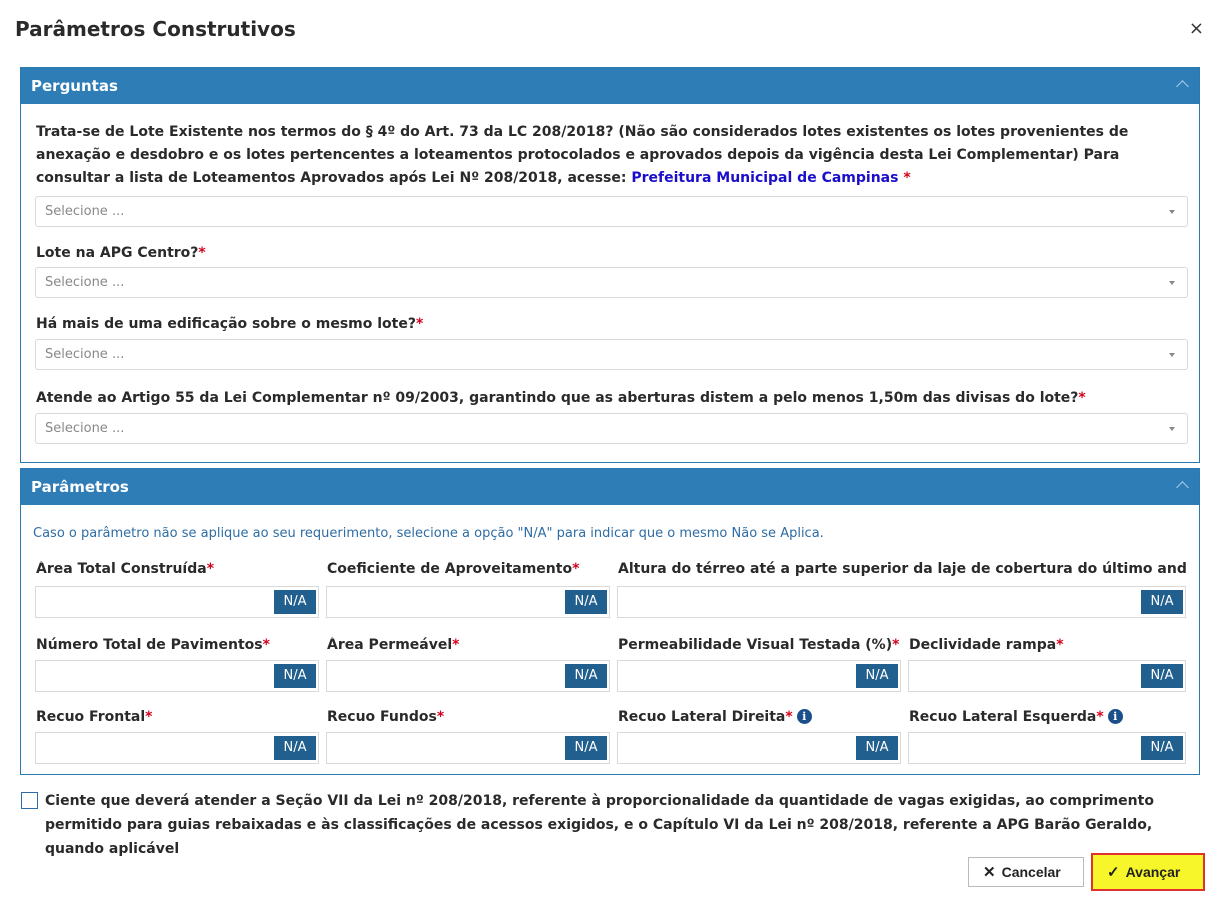 This screenshot has width=1206, height=915. What do you see at coordinates (1031, 872) in the screenshot?
I see `cancel-button-label: Cancelar` at bounding box center [1031, 872].